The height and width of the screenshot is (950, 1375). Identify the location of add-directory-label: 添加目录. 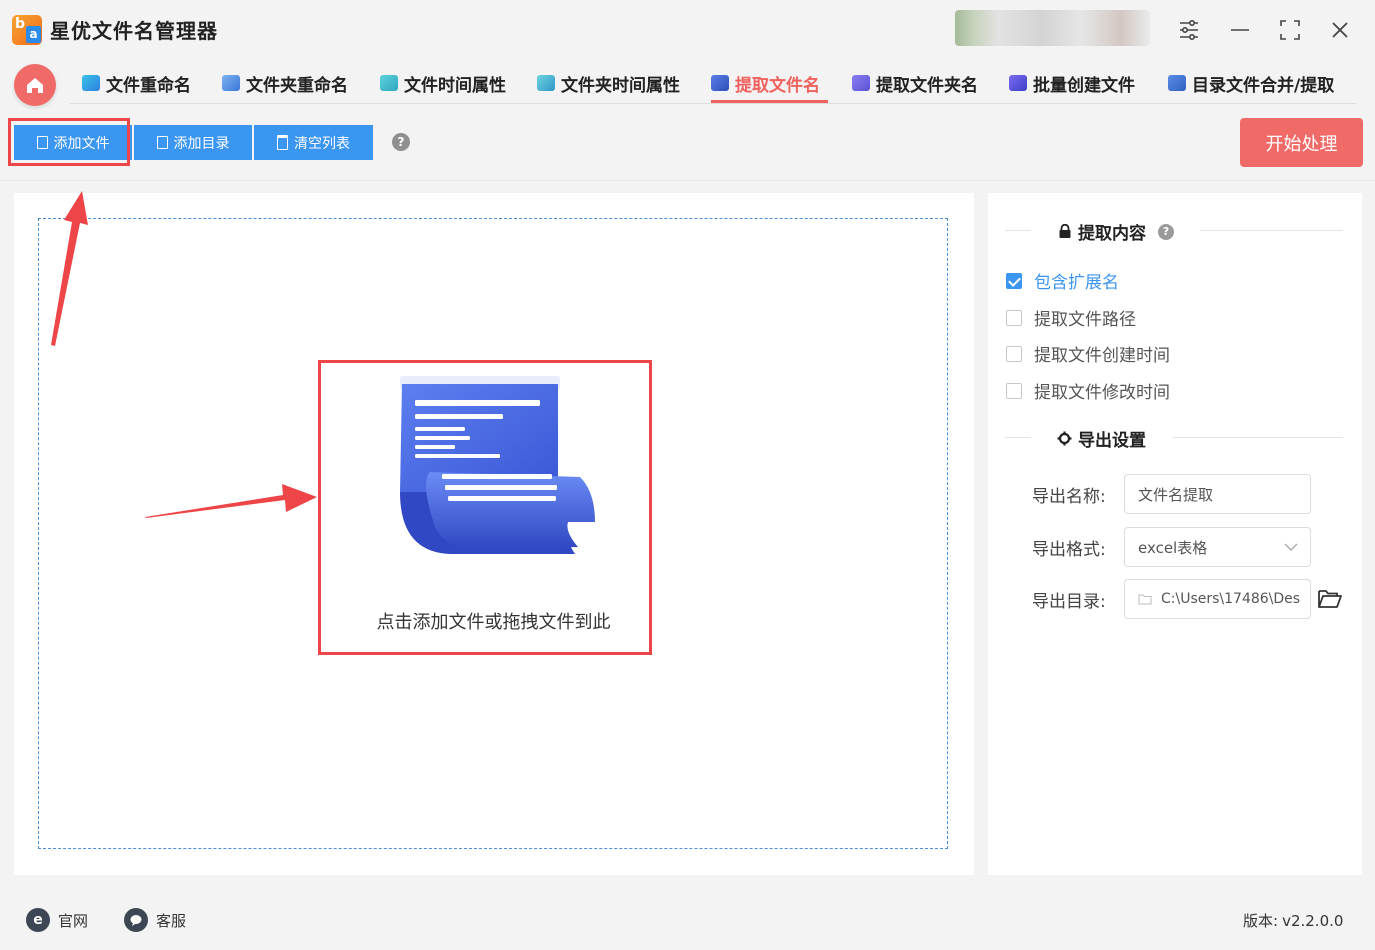
(201, 143).